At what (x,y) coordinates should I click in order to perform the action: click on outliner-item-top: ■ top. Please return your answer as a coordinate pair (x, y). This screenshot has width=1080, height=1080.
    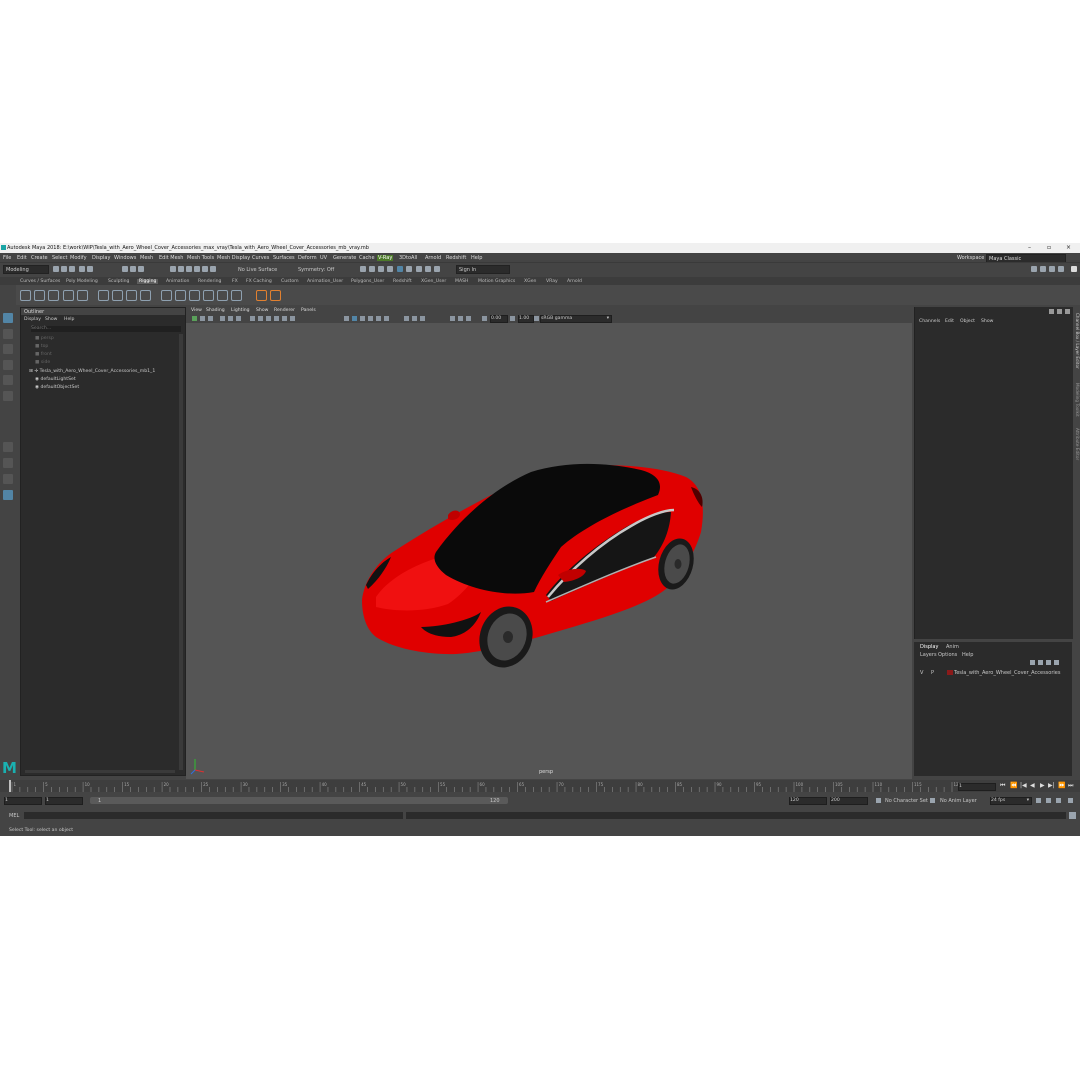
    Looking at the image, I should click on (41, 346).